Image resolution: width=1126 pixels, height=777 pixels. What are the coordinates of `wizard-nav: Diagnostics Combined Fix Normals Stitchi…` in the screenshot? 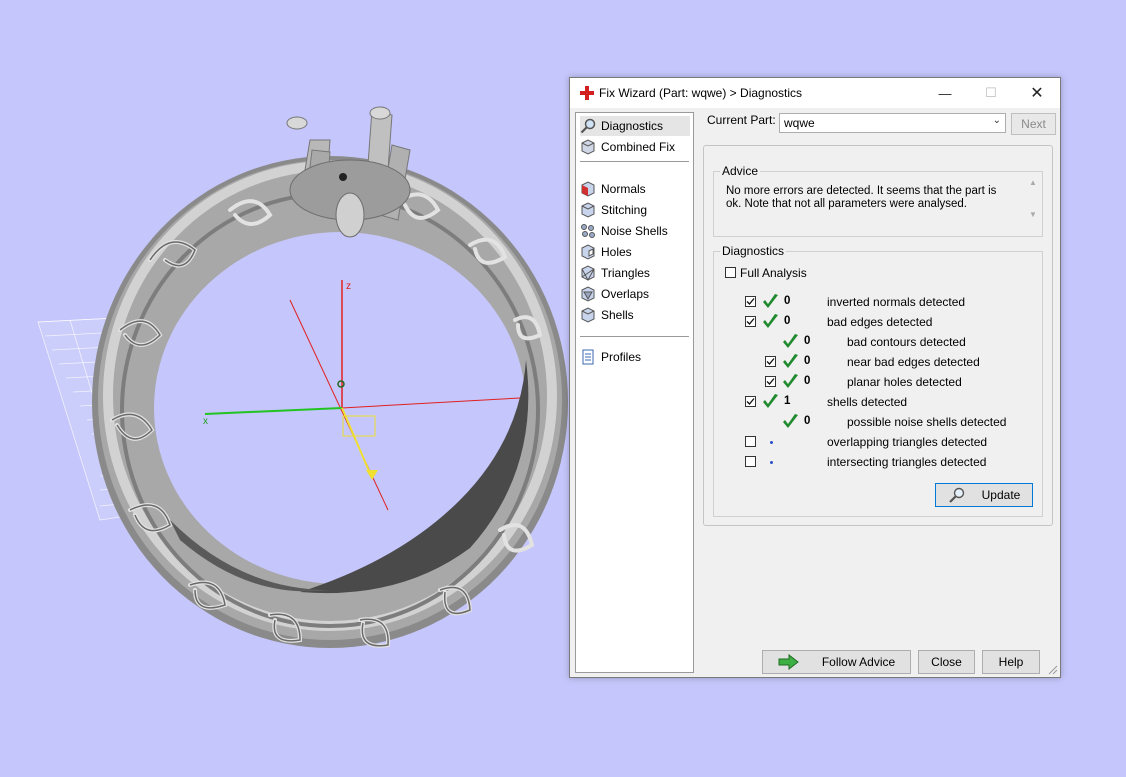 It's located at (634, 392).